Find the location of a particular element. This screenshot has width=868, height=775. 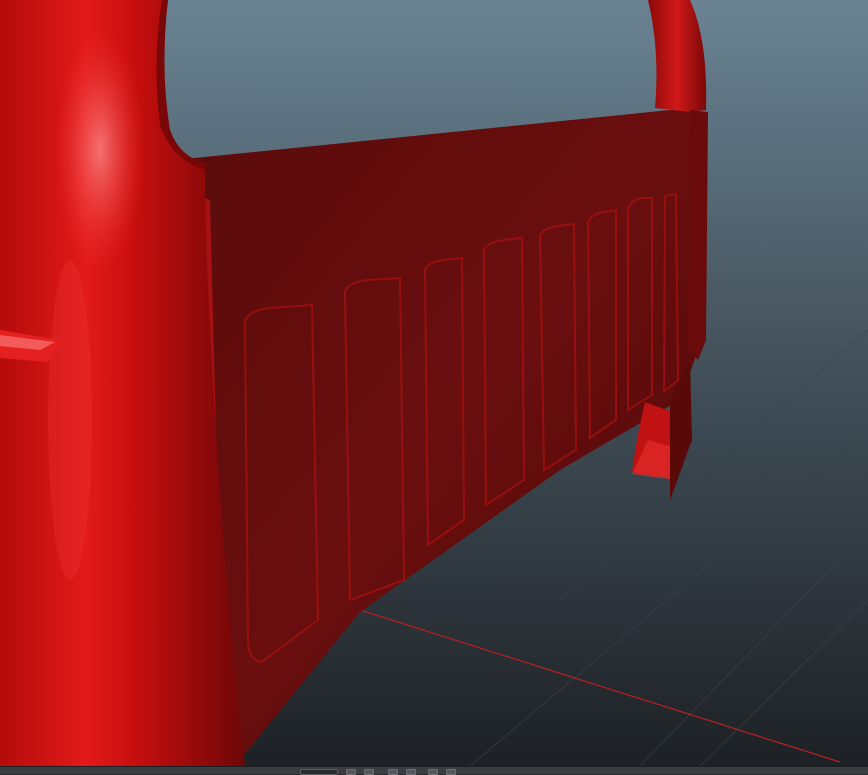

go-to-start-icon is located at coordinates (351, 772).